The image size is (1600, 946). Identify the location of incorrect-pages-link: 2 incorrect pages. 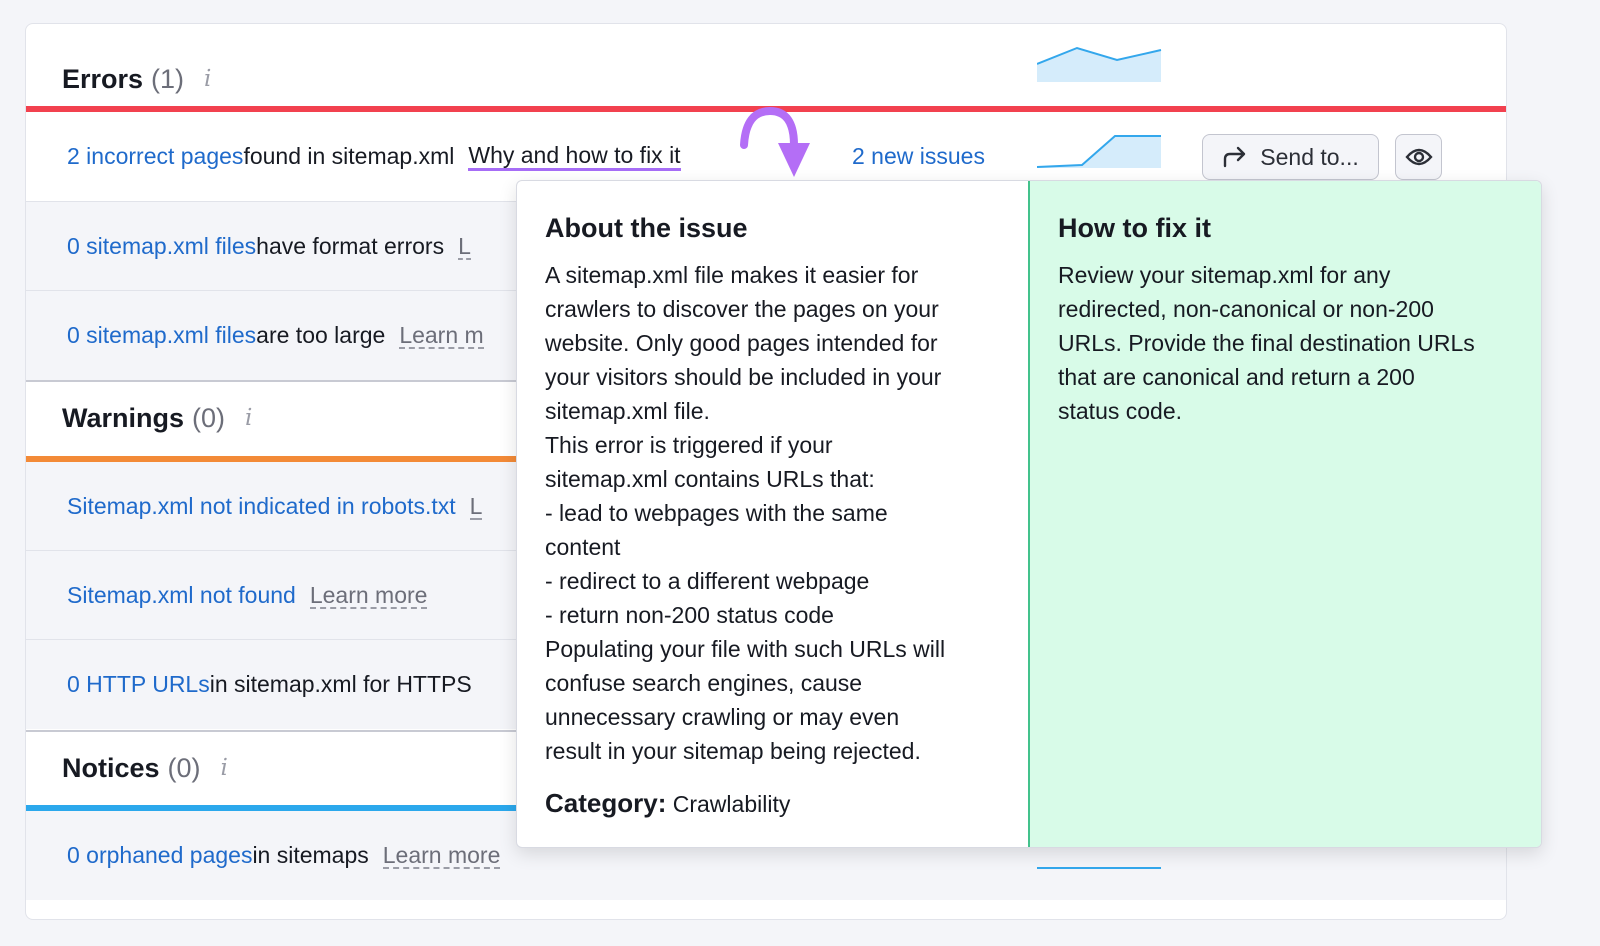
(155, 156).